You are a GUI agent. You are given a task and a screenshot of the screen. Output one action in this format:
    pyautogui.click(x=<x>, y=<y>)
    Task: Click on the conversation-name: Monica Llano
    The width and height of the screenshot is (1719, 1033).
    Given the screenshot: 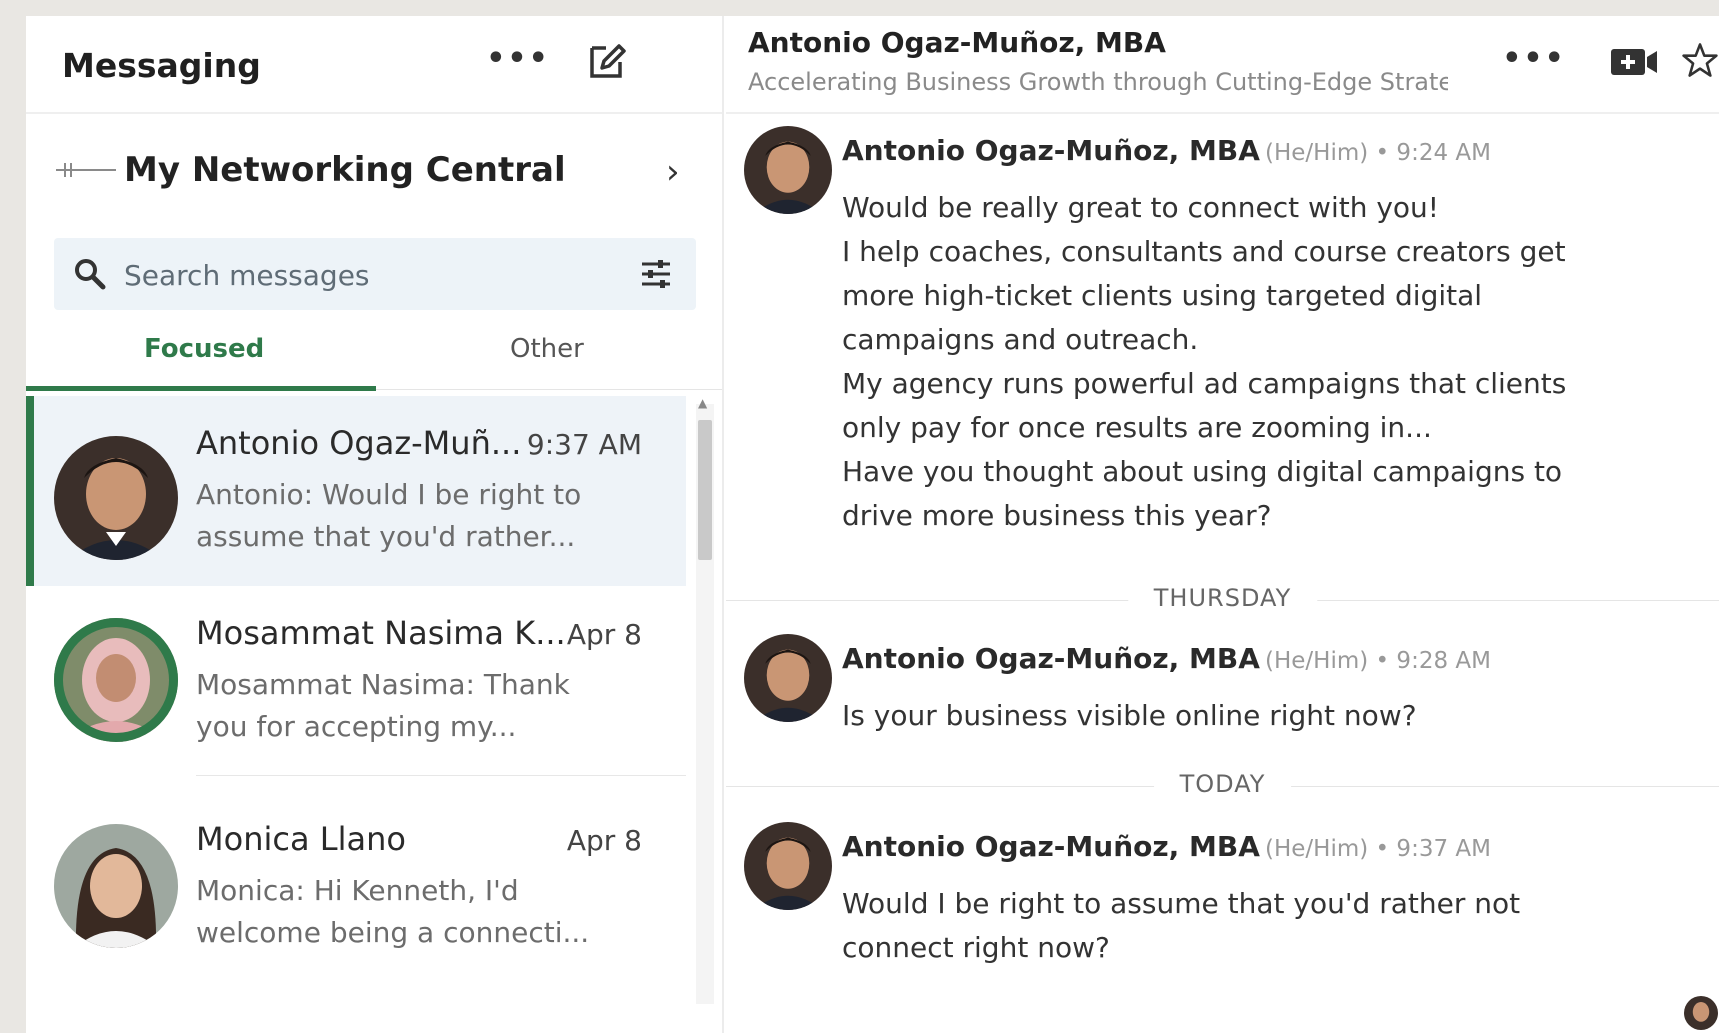 What is the action you would take?
    pyautogui.click(x=301, y=839)
    